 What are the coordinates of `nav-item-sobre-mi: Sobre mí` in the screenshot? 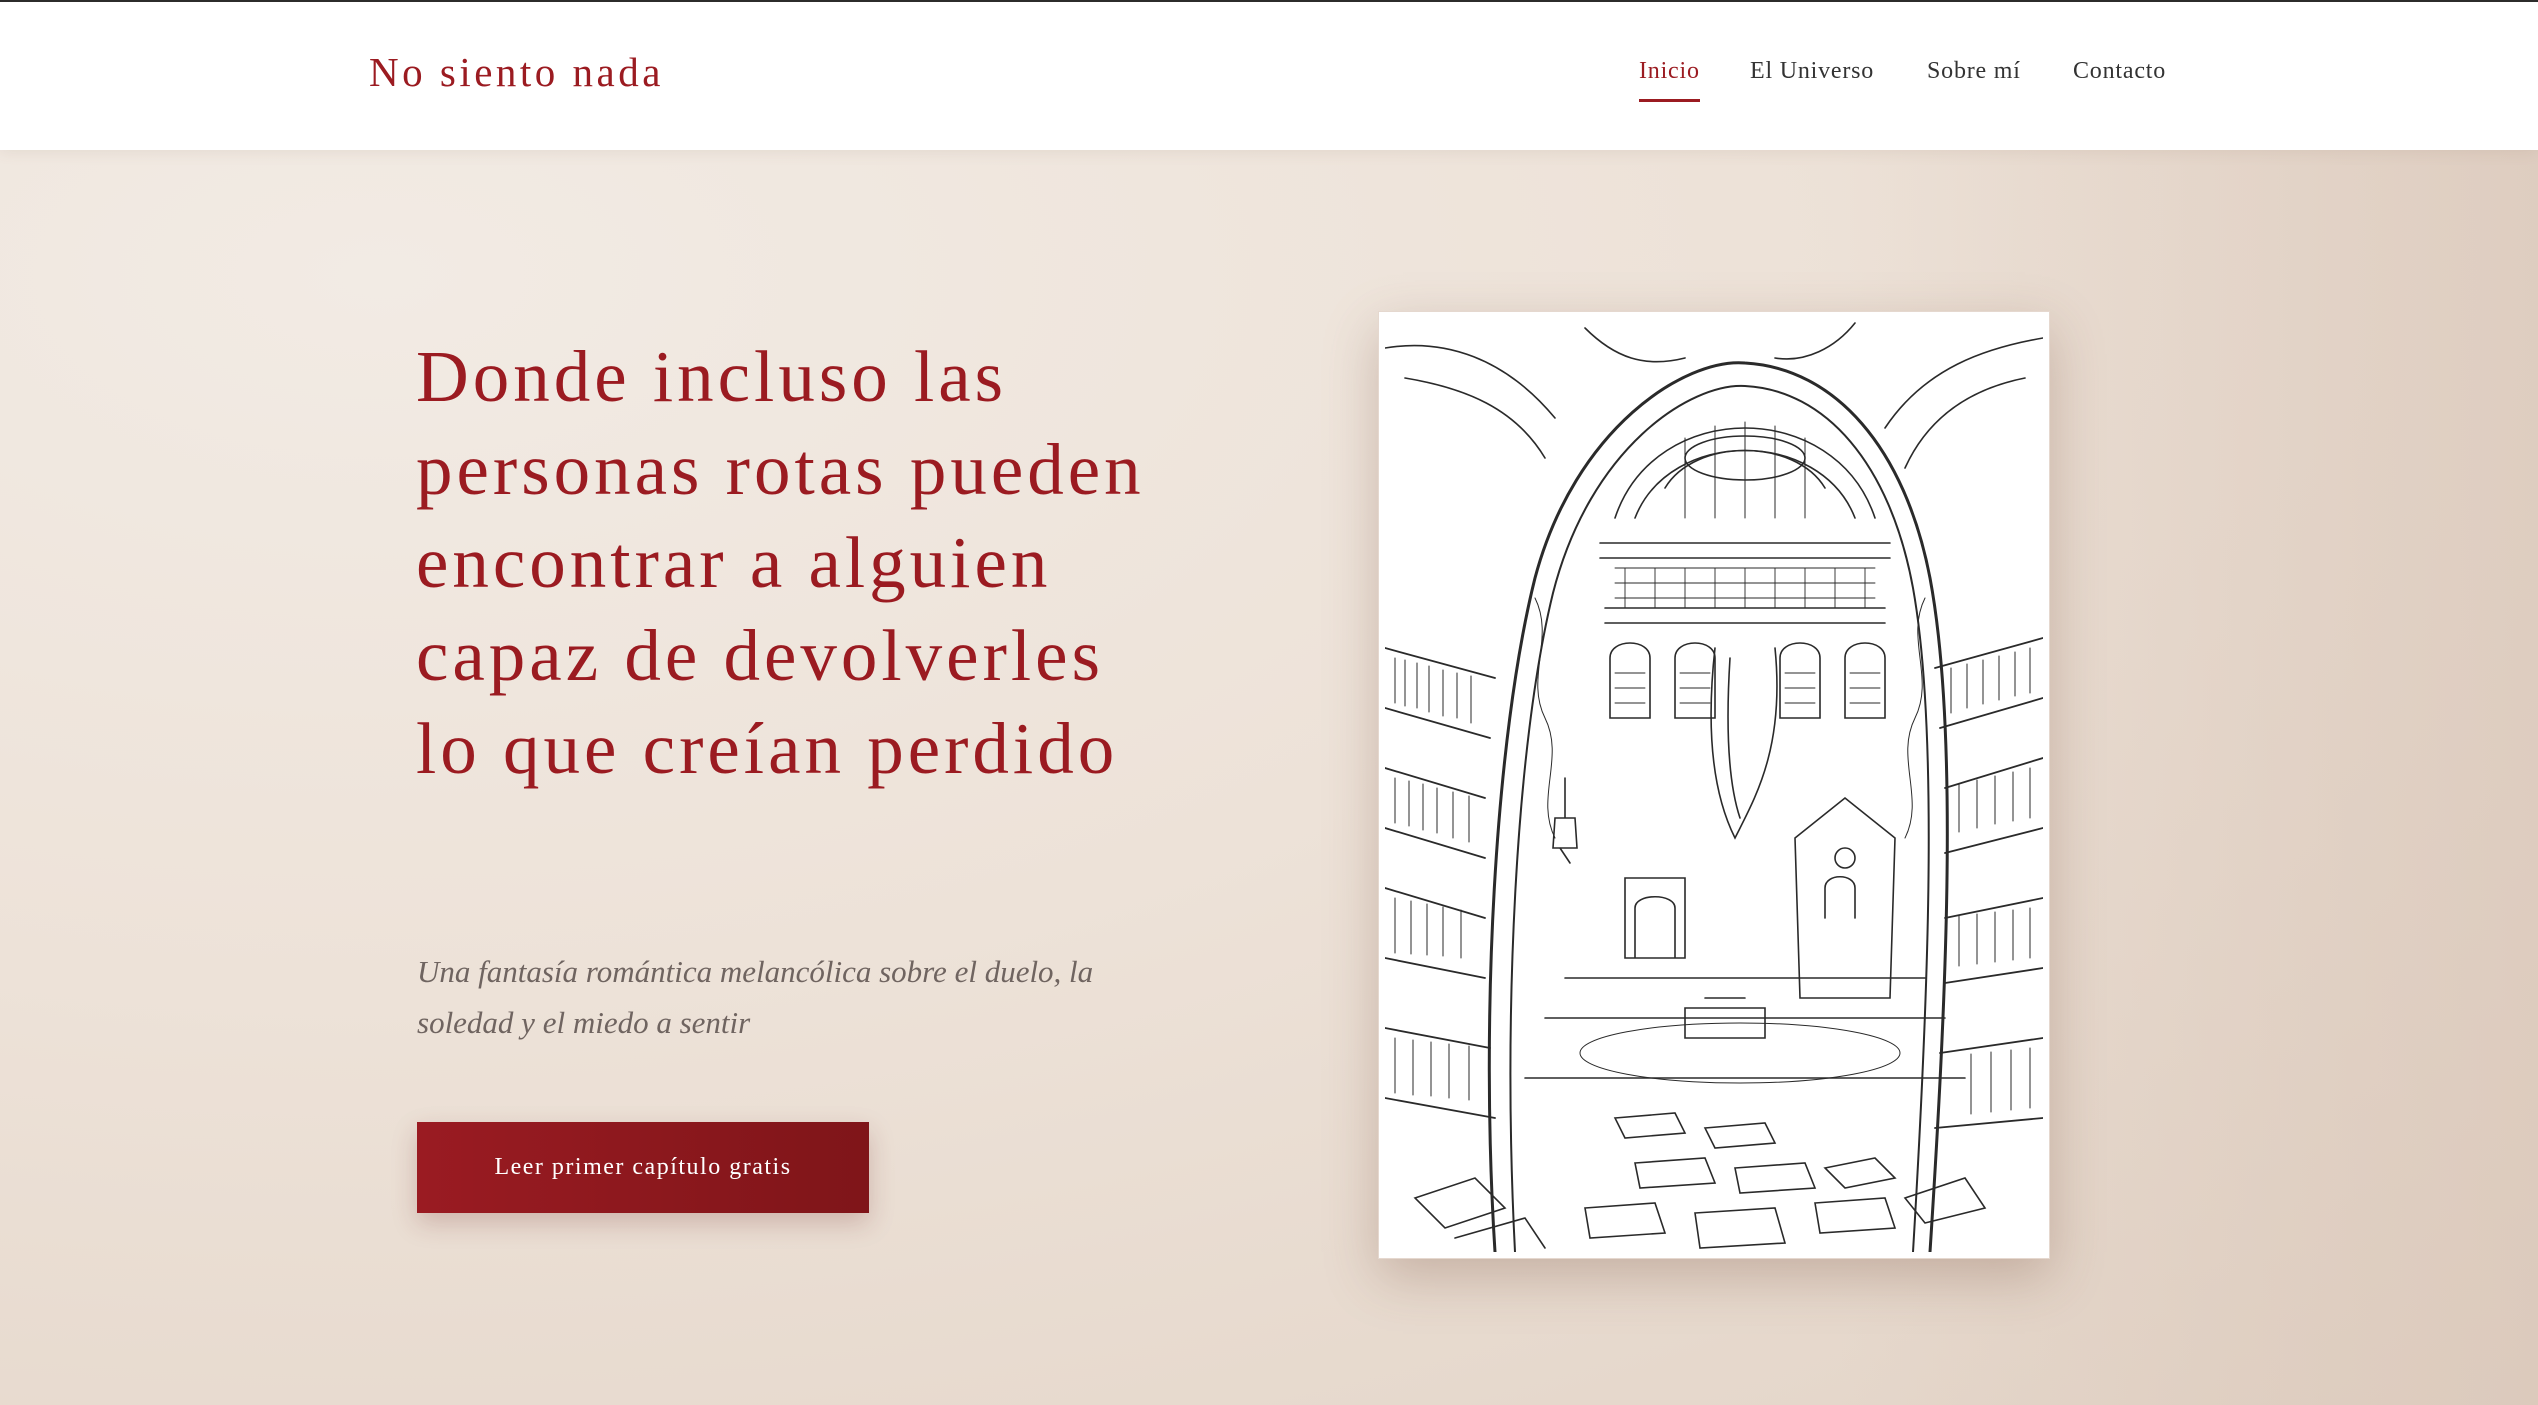 It's located at (1974, 78).